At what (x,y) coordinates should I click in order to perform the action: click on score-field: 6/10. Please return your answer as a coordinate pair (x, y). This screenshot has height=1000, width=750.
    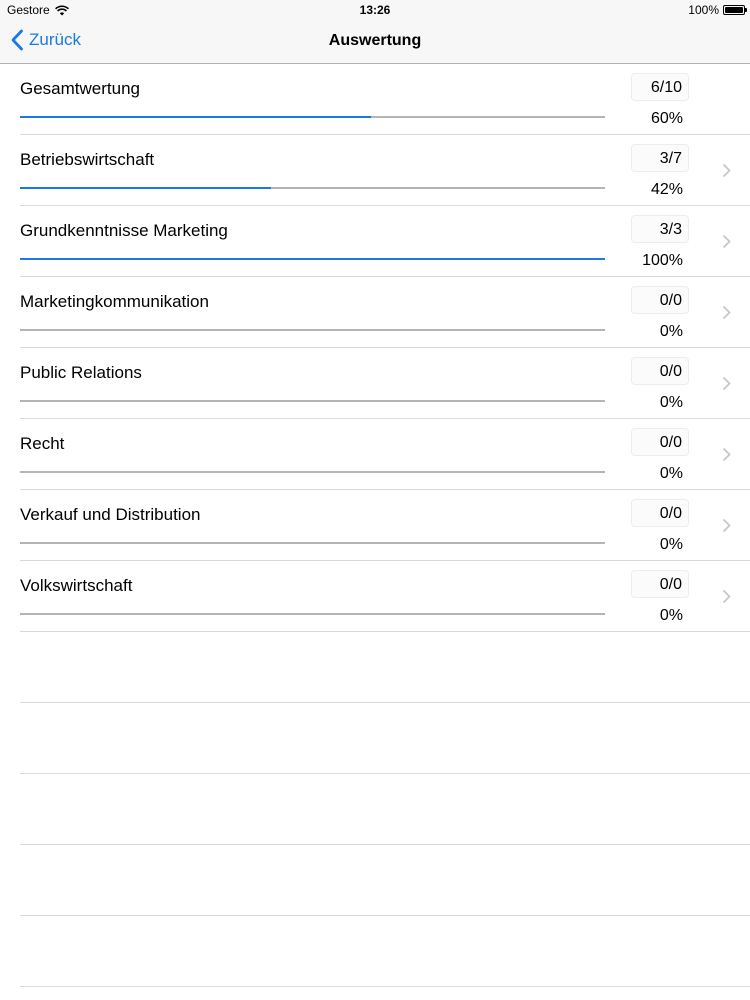
    Looking at the image, I should click on (660, 87).